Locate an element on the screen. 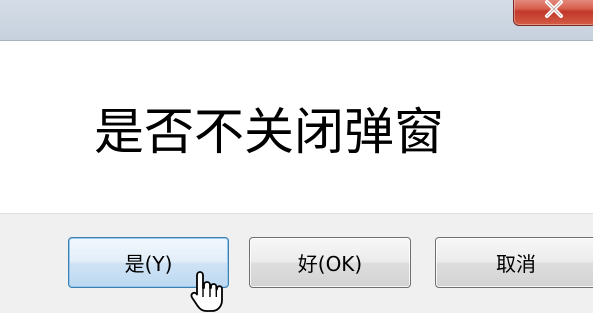 Image resolution: width=593 pixels, height=313 pixels. ok-button: 好(OK) is located at coordinates (330, 262).